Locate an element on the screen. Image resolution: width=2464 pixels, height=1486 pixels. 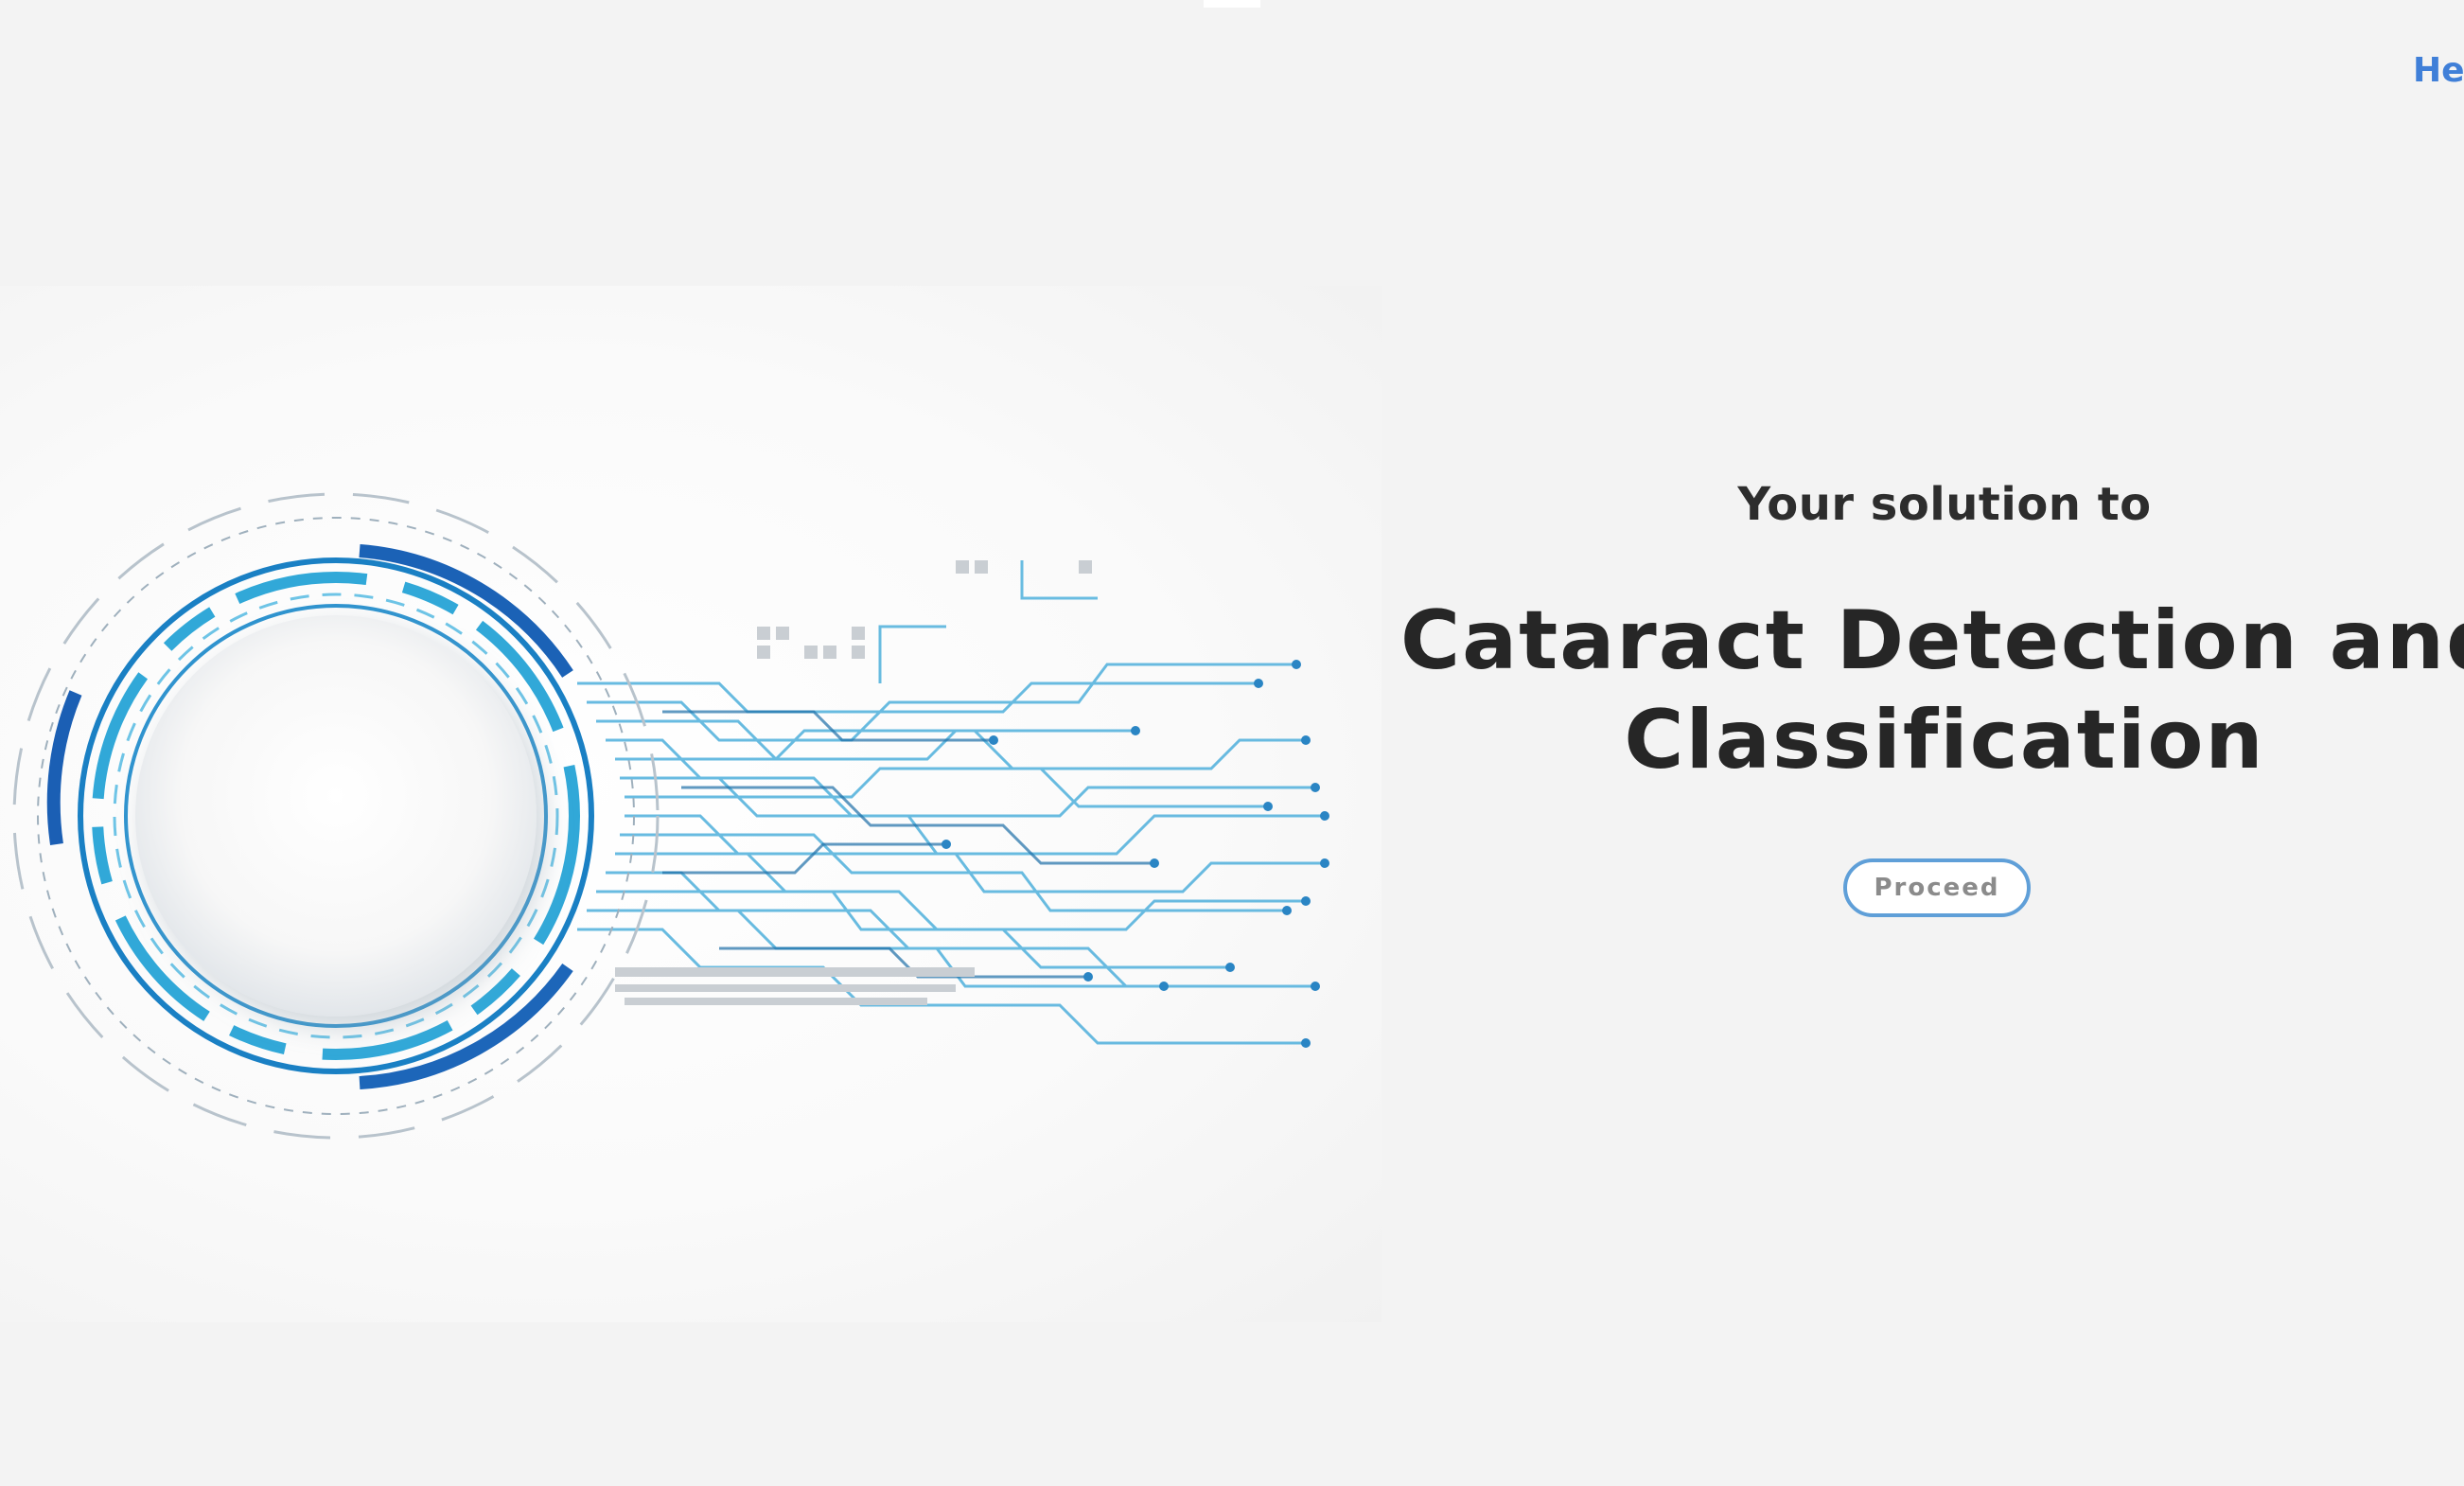
proceed-button: Proceed is located at coordinates (1937, 887).